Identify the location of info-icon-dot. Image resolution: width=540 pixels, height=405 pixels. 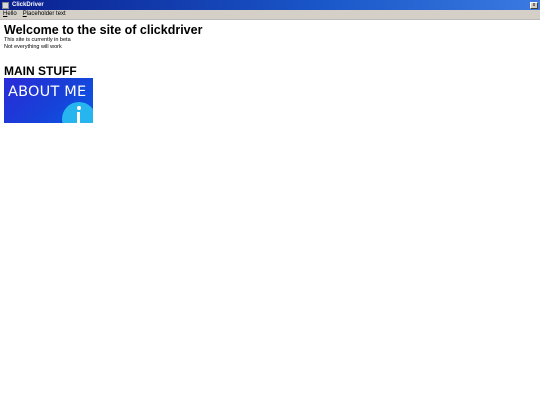
(78, 108).